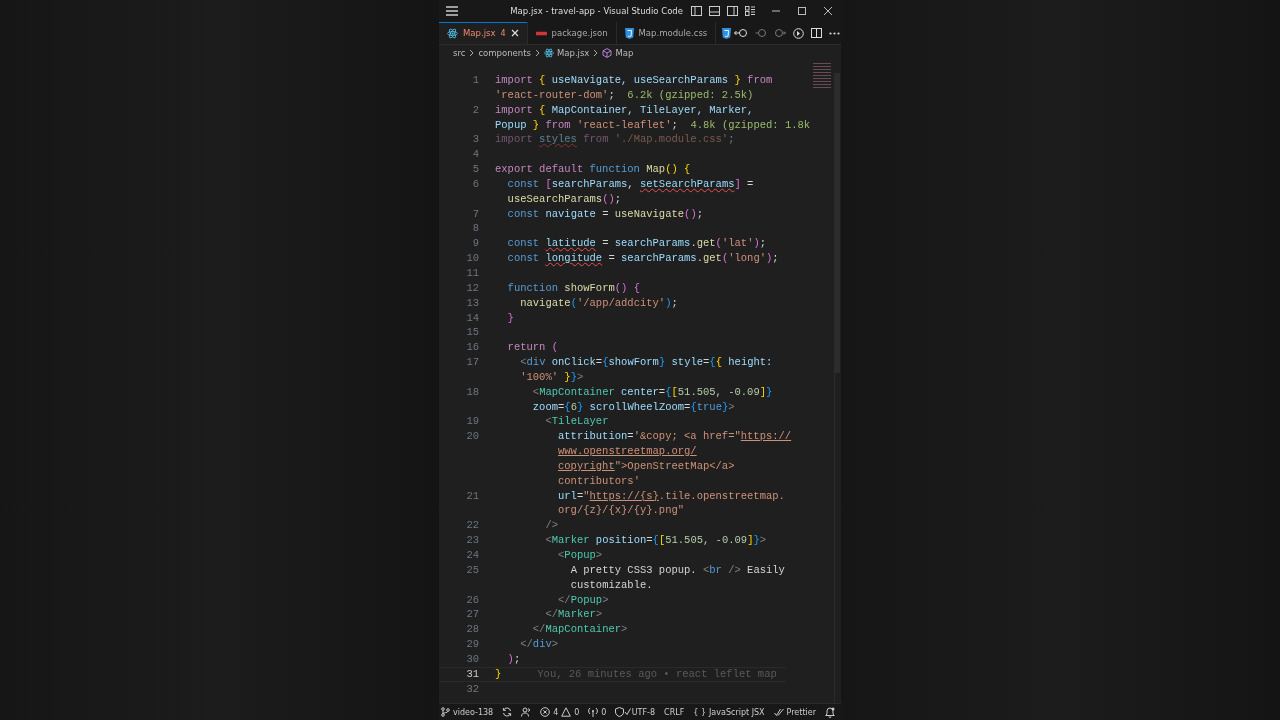  Describe the element at coordinates (483, 33) in the screenshot. I see `editor-tab: Map.jsx 4` at that location.